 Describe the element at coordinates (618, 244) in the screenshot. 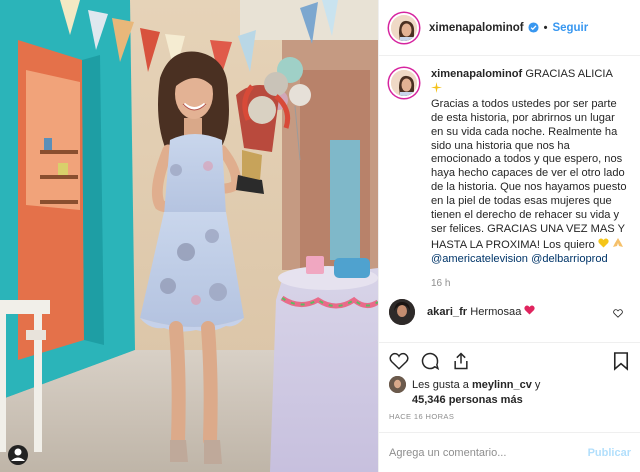

I see `praying-hands-icon` at that location.